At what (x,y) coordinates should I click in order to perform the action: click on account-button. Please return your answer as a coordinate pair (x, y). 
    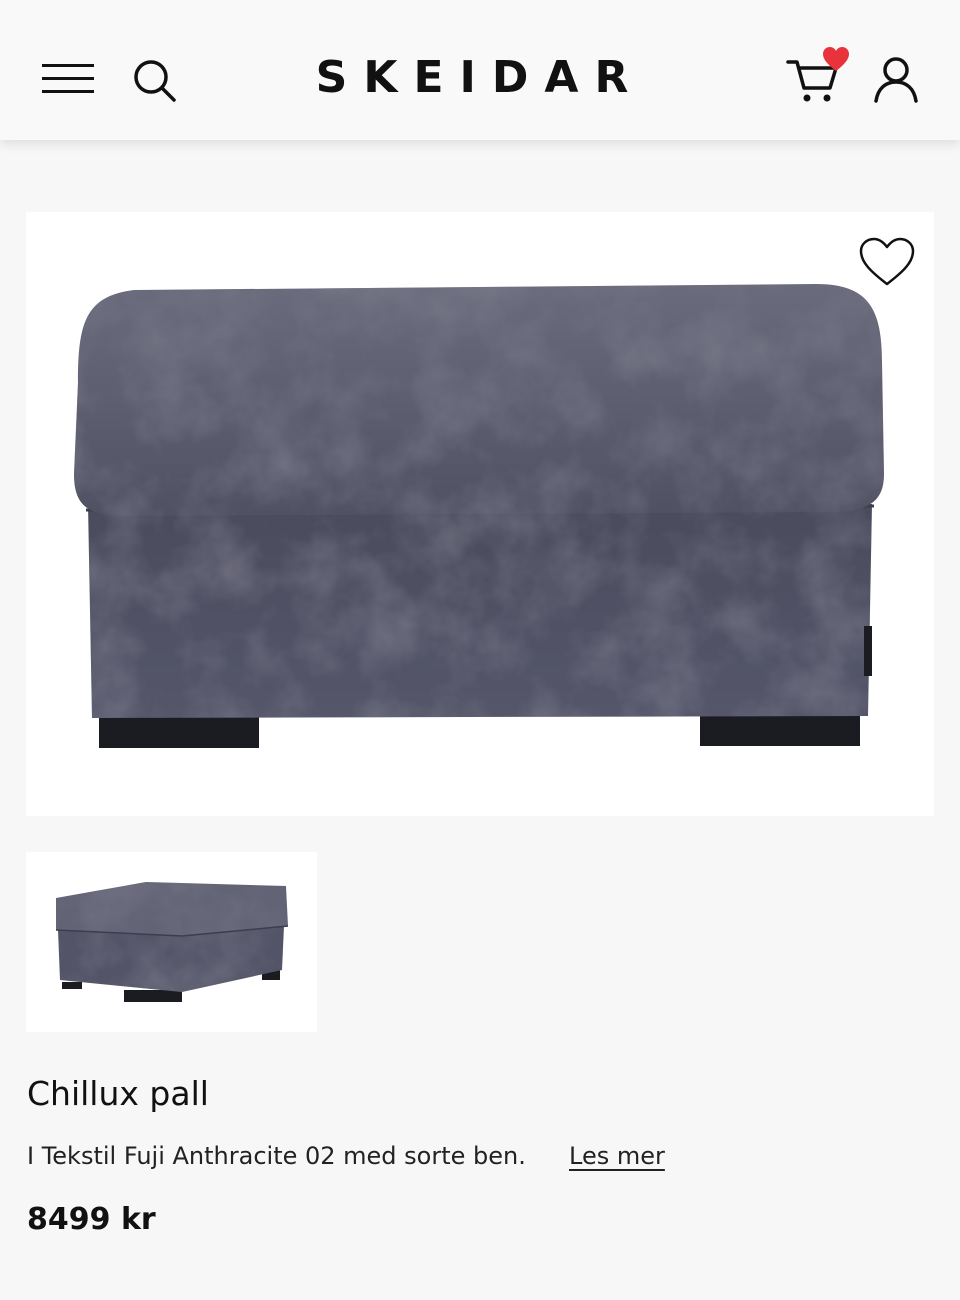
    Looking at the image, I should click on (896, 80).